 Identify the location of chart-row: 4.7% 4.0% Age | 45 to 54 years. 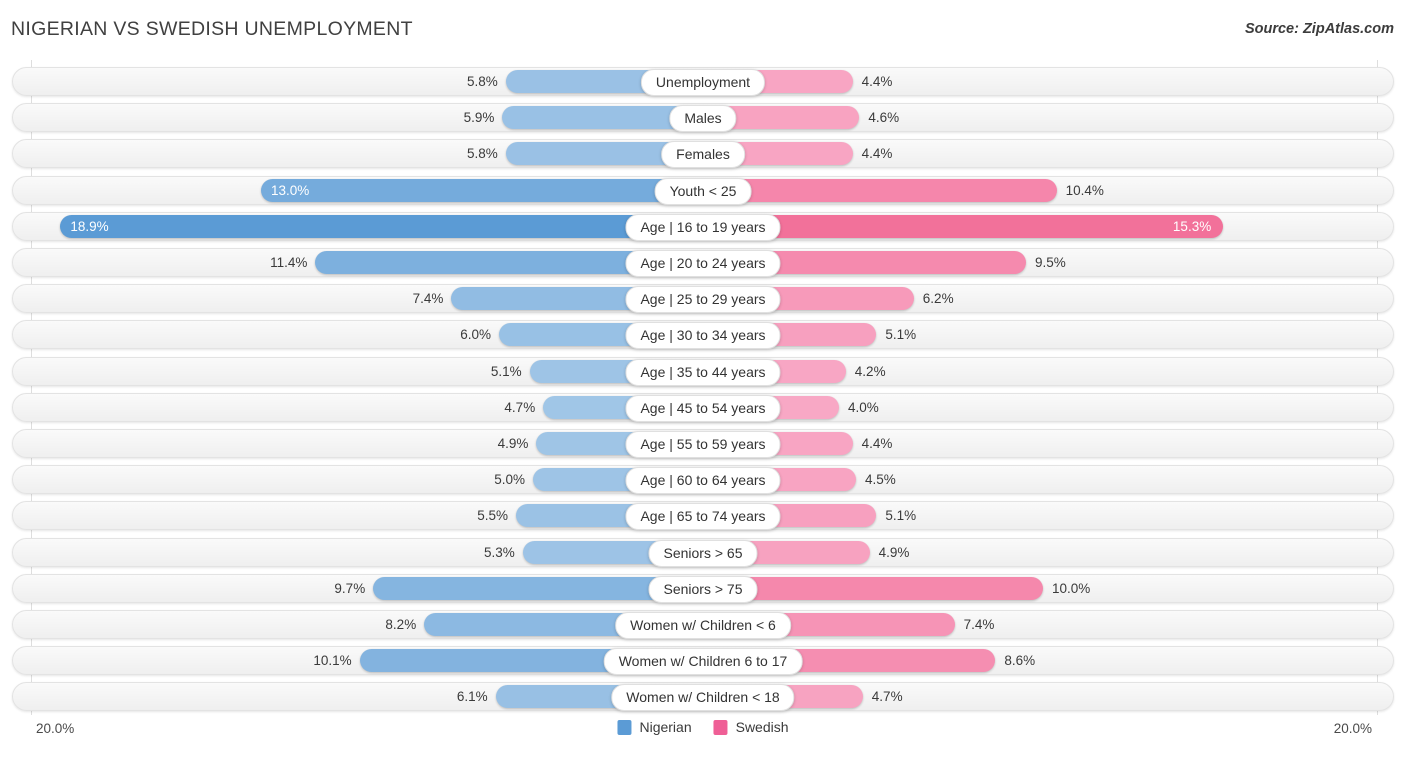
(703, 407).